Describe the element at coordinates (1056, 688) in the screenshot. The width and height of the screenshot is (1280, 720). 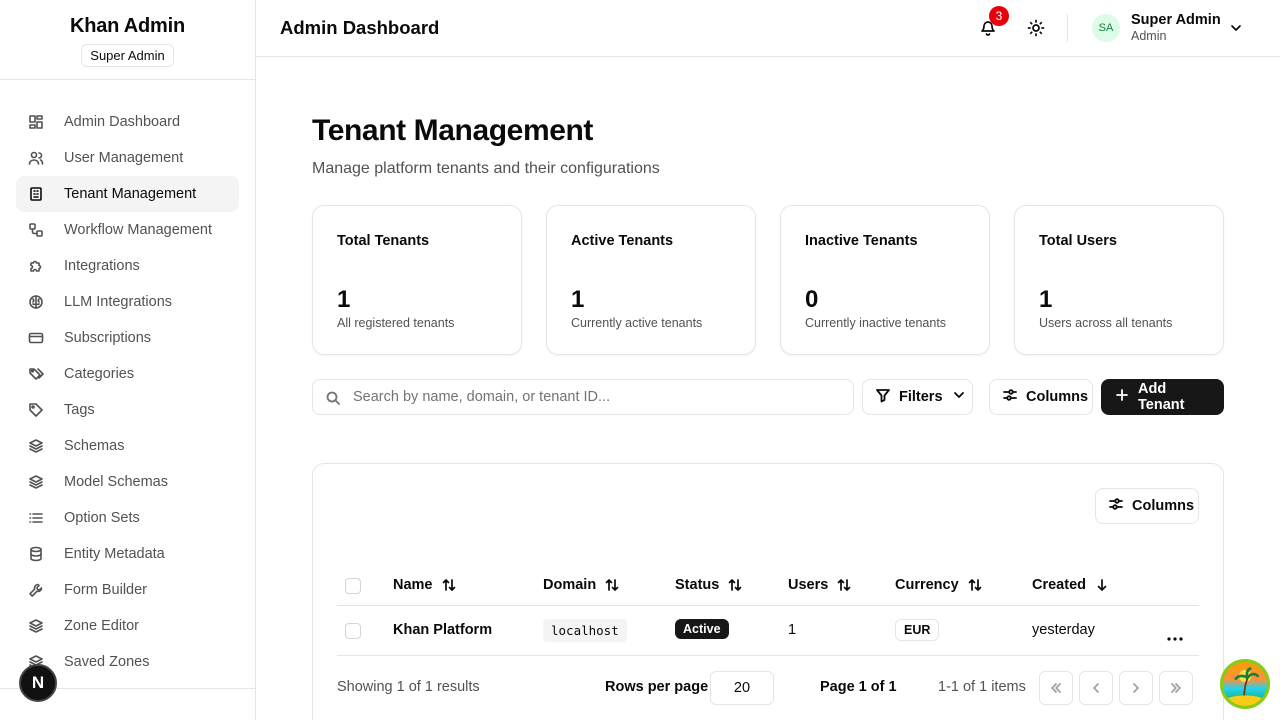
I see `first-page-button` at that location.